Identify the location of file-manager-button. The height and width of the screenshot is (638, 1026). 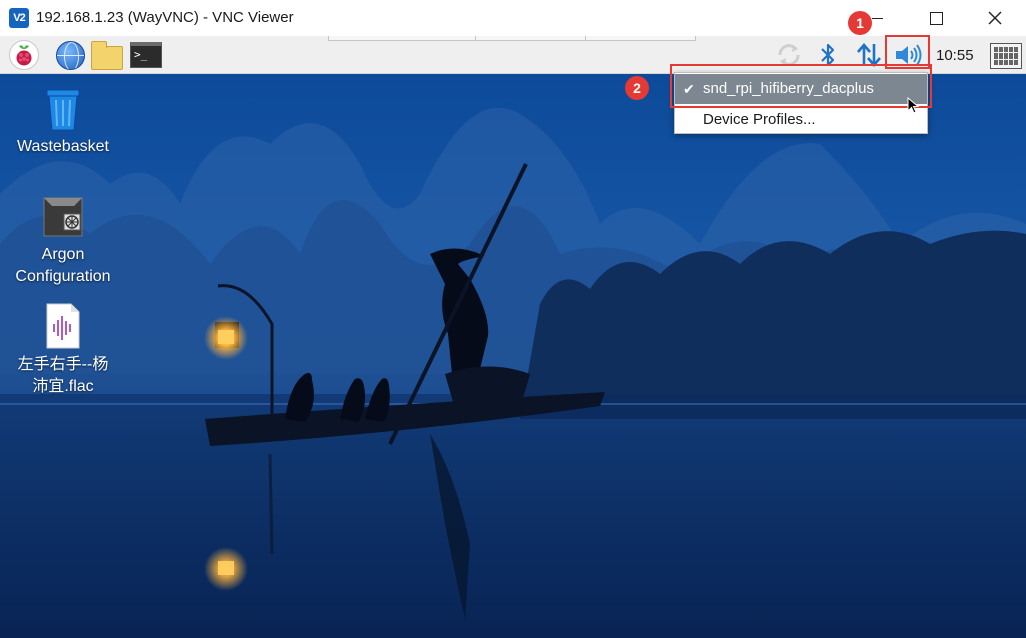
(107, 55).